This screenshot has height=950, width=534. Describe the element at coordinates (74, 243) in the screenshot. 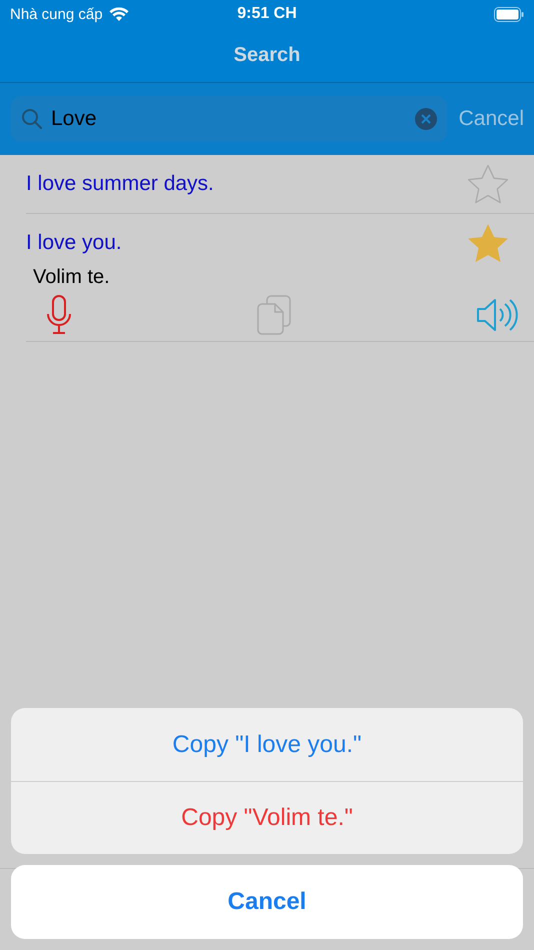

I see `phrase-text: I love you.` at that location.